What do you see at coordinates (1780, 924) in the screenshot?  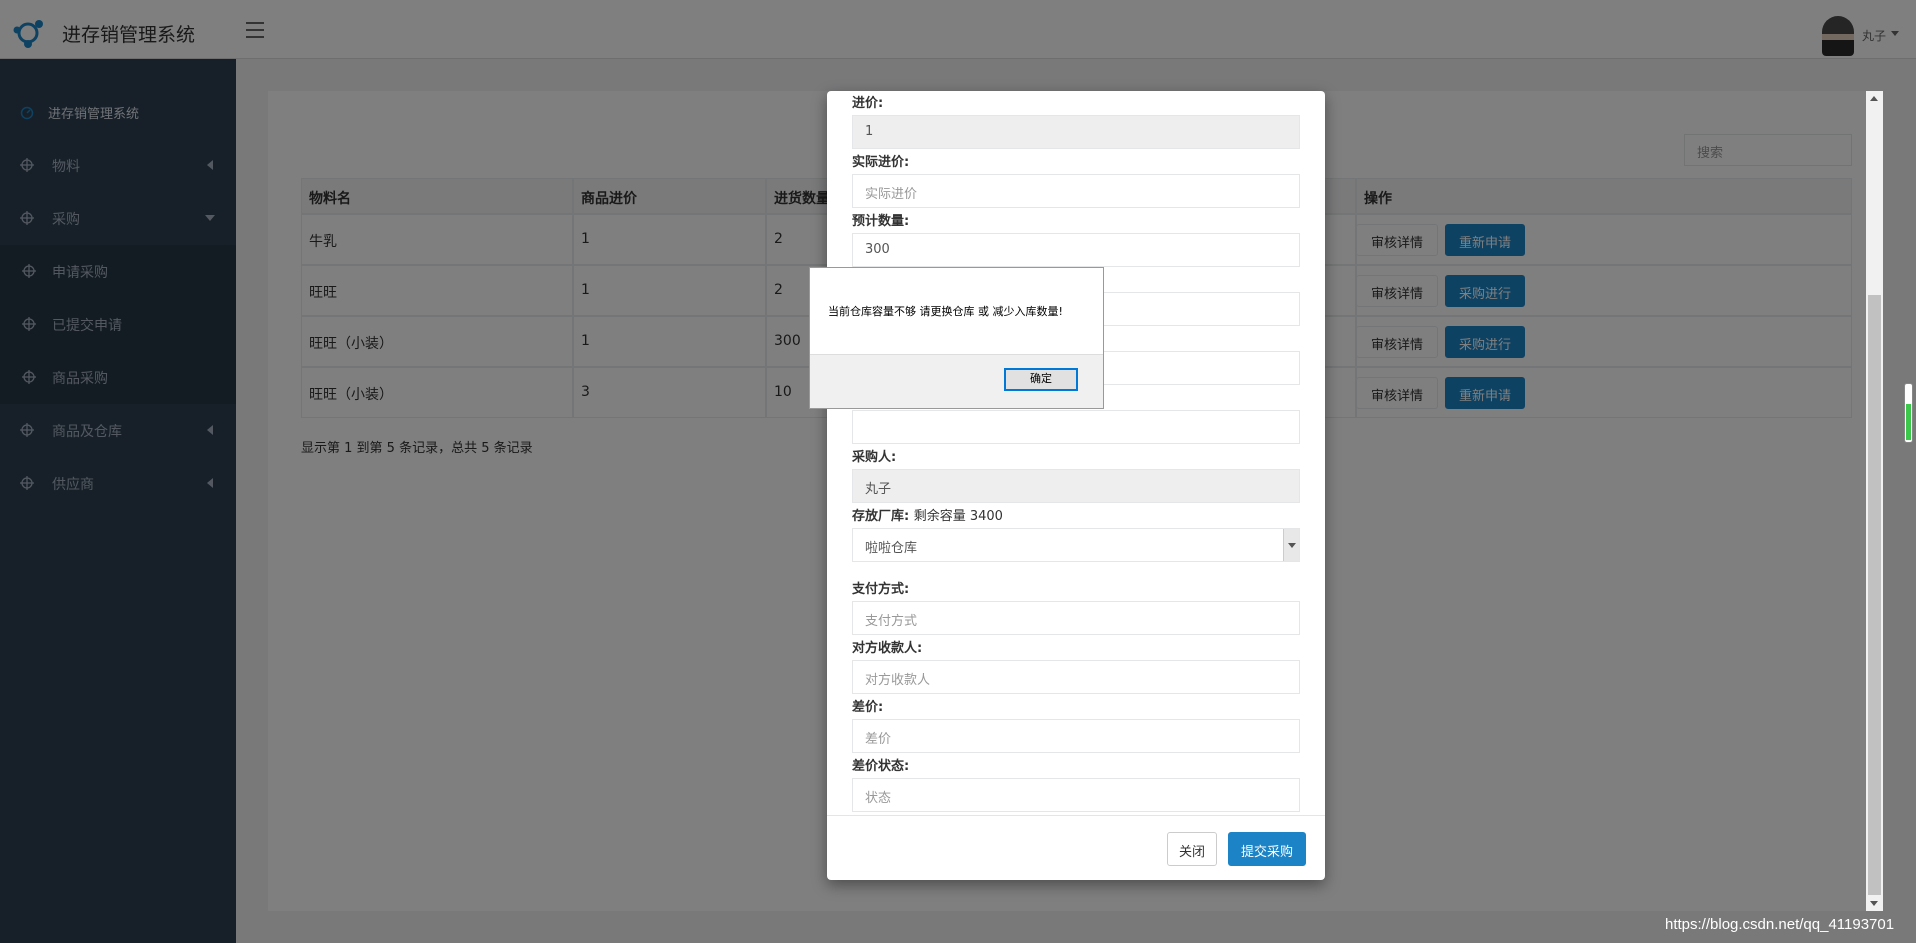 I see `watermark: https://blog.csdn.net/qq_41193701` at bounding box center [1780, 924].